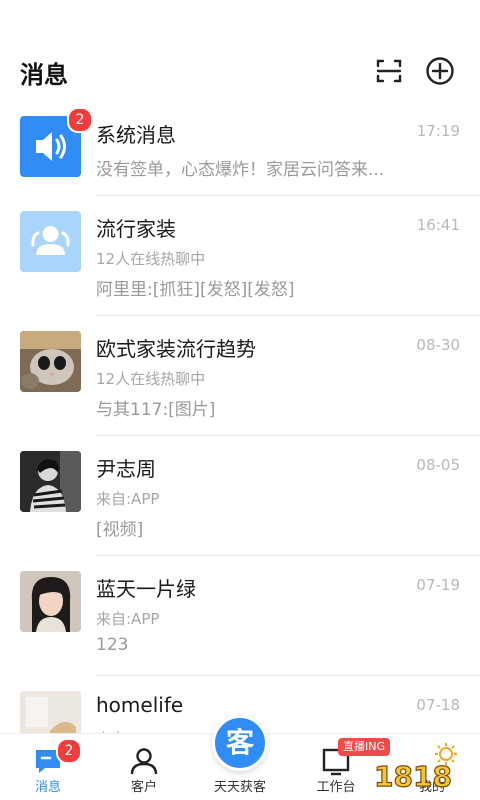 The height and width of the screenshot is (800, 480). I want to click on tab-label: 消息, so click(47, 787).